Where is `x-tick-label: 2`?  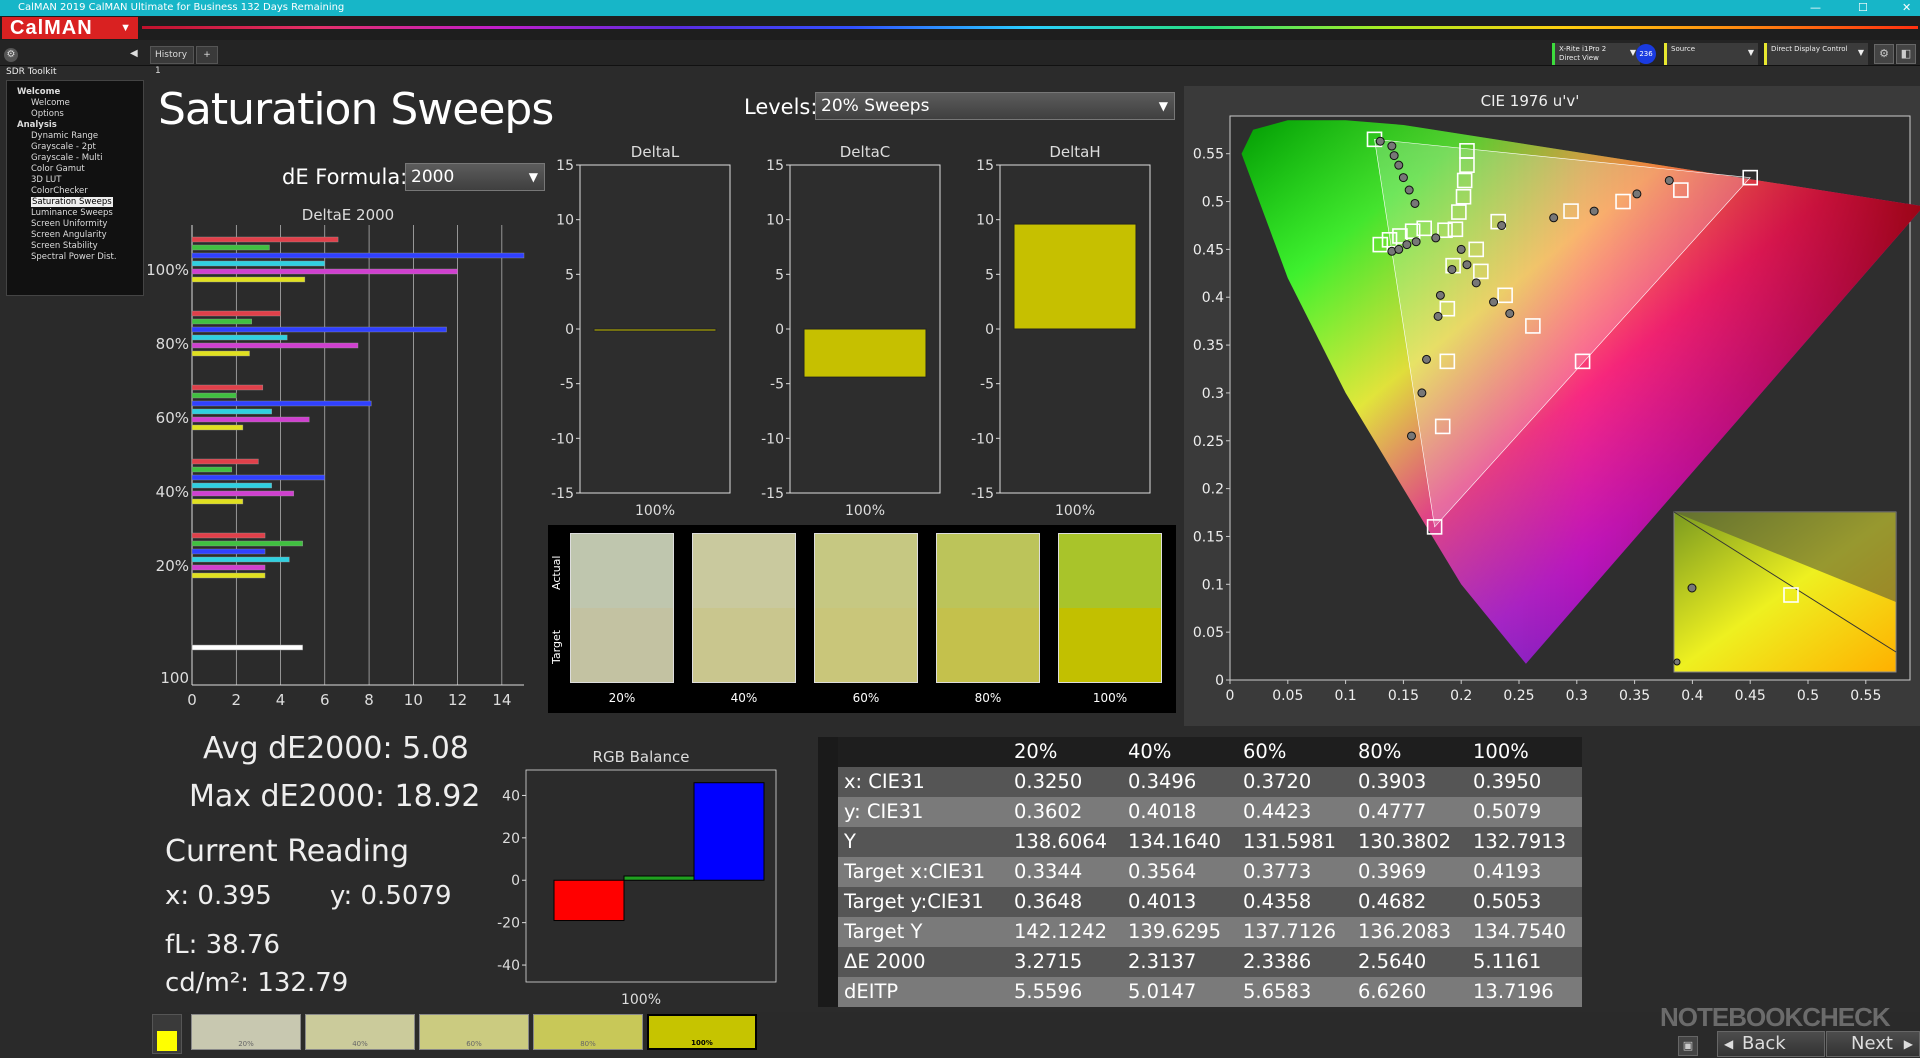
x-tick-label: 2 is located at coordinates (236, 700).